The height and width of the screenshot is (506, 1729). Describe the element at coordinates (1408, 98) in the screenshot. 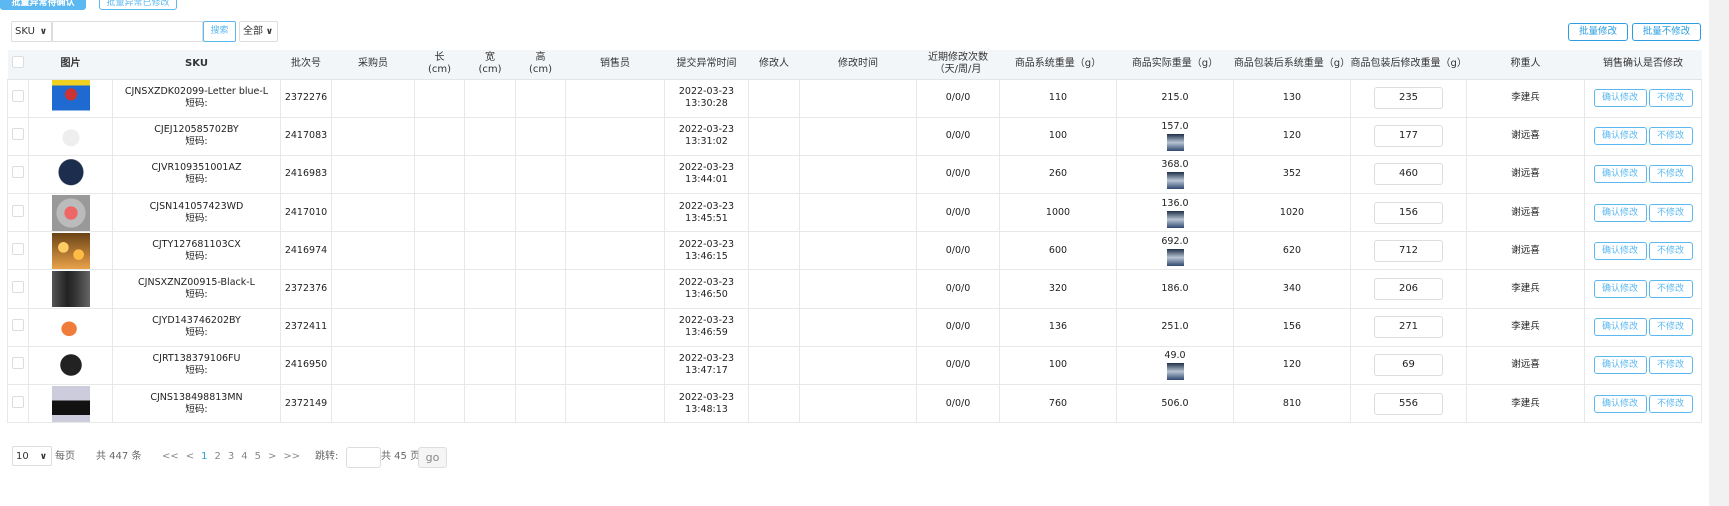

I see `modified-weight-input: 235` at that location.